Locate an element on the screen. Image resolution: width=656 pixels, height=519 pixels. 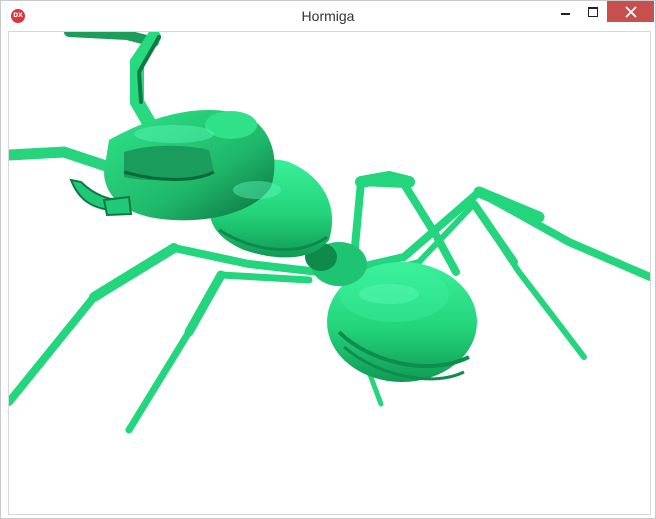
minimize-button is located at coordinates (565, 12).